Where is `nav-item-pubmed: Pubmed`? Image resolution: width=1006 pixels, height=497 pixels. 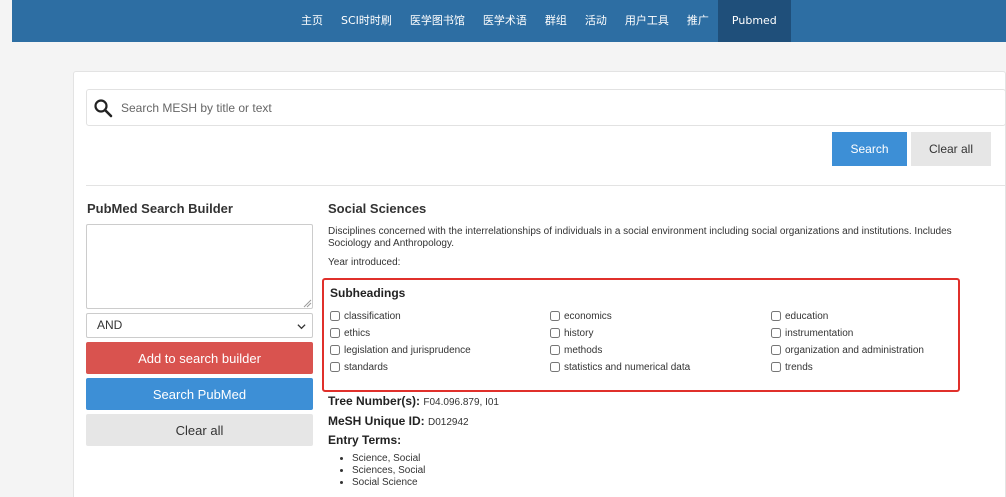 nav-item-pubmed: Pubmed is located at coordinates (754, 21).